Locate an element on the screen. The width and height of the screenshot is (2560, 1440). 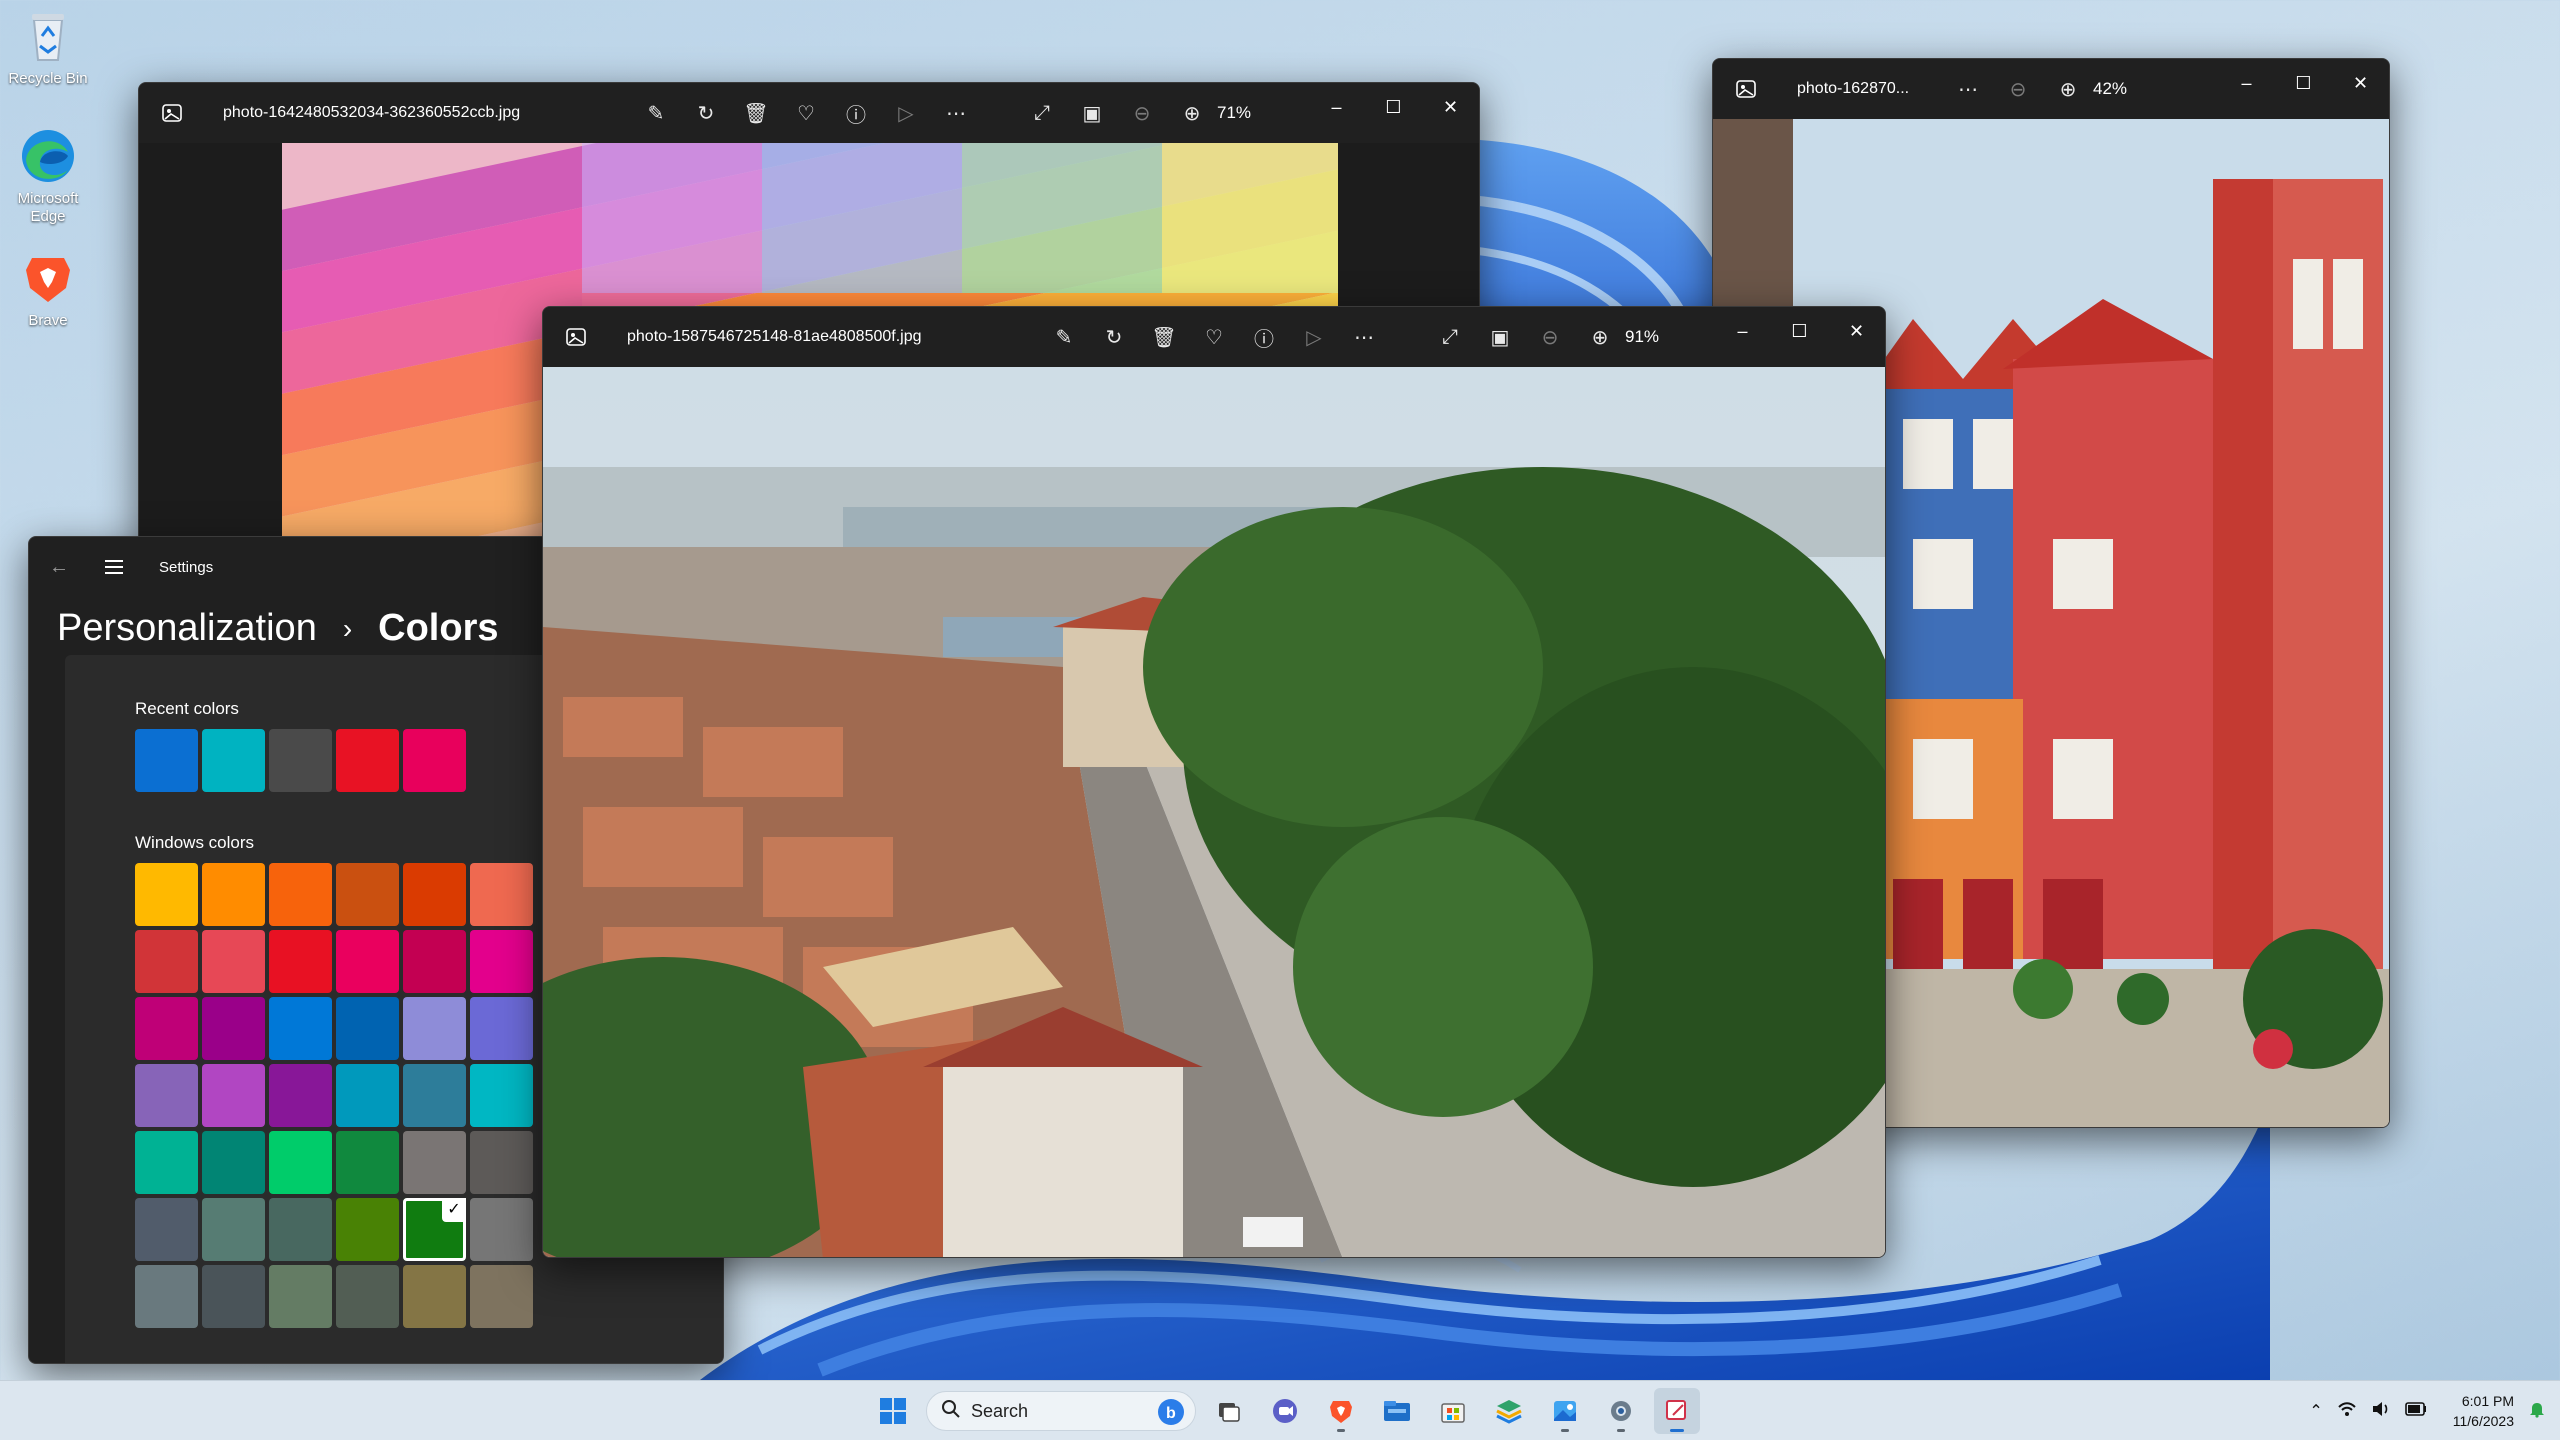
window-titlebar: photo-162870... ⋯ ⊖ ⊕ 42% – ☐ ✕ is located at coordinates (2051, 89).